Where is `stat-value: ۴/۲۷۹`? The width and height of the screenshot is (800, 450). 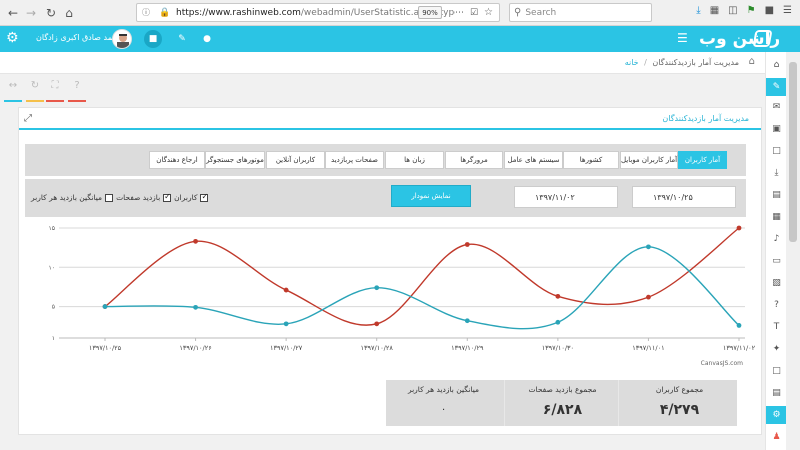 stat-value: ۴/۲۷۹ is located at coordinates (679, 410).